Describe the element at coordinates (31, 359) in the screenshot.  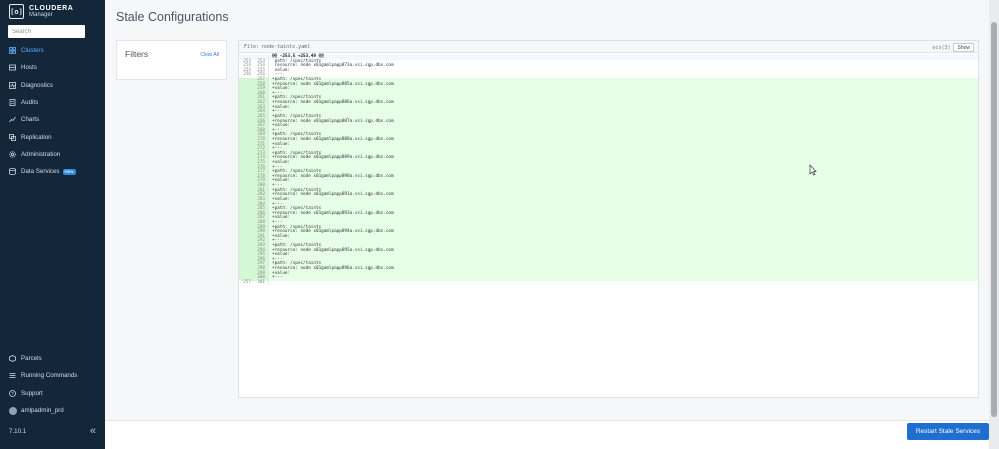
I see `sidebar-item-label: Parcels` at that location.